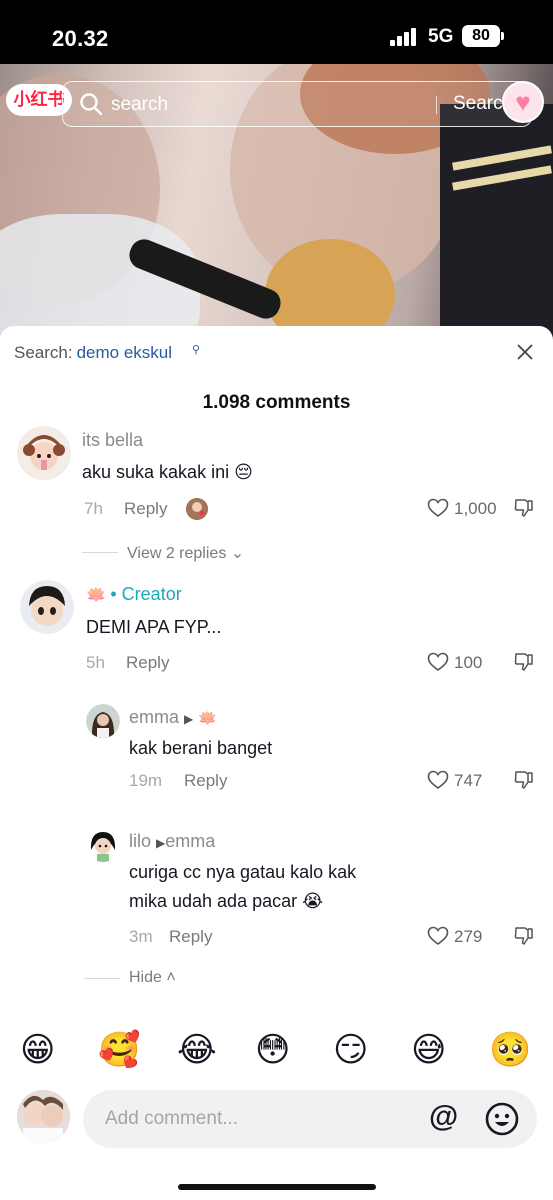  What do you see at coordinates (43, 352) in the screenshot?
I see `search-suggestion-label: Search:` at bounding box center [43, 352].